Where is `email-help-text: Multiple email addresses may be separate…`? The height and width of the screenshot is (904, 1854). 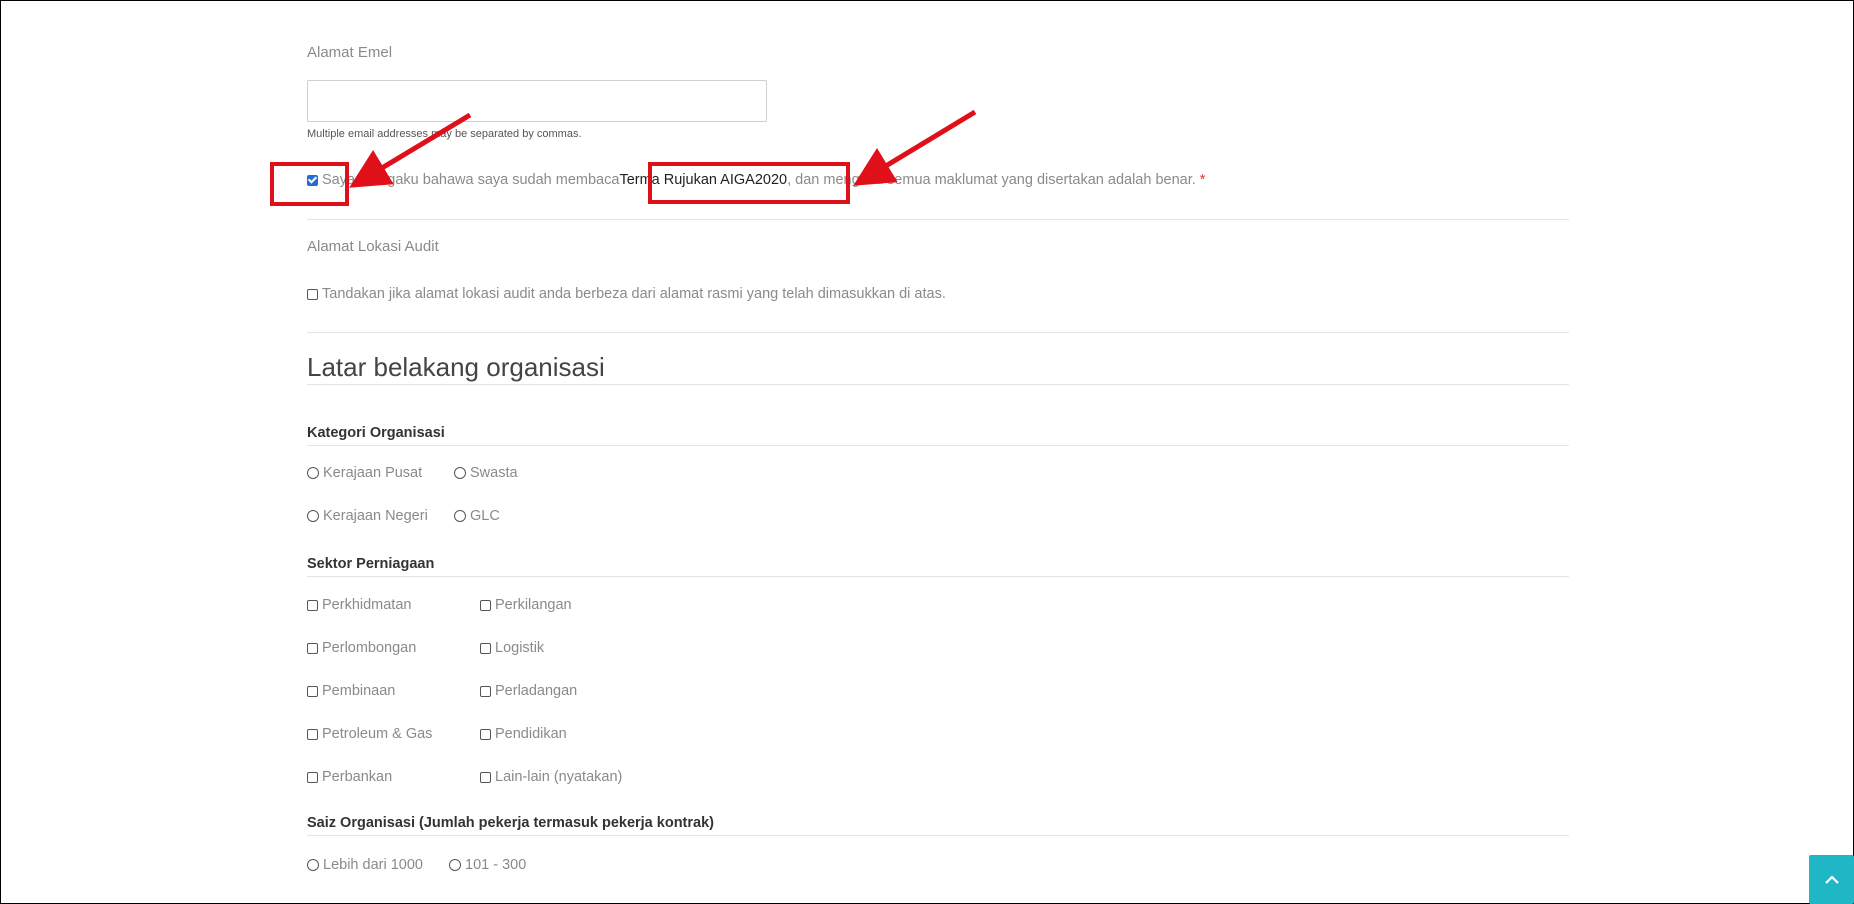 email-help-text: Multiple email addresses may be separate… is located at coordinates (444, 134).